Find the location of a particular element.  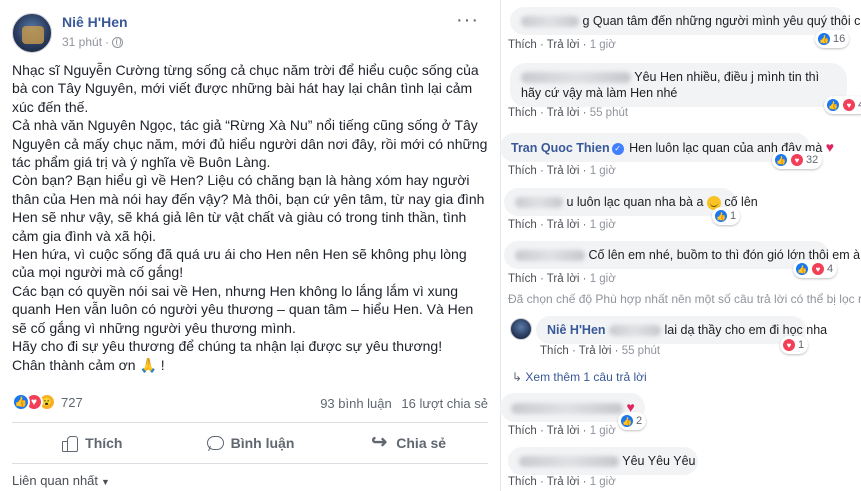

reply-arrow-icon: ↳ is located at coordinates (517, 377).